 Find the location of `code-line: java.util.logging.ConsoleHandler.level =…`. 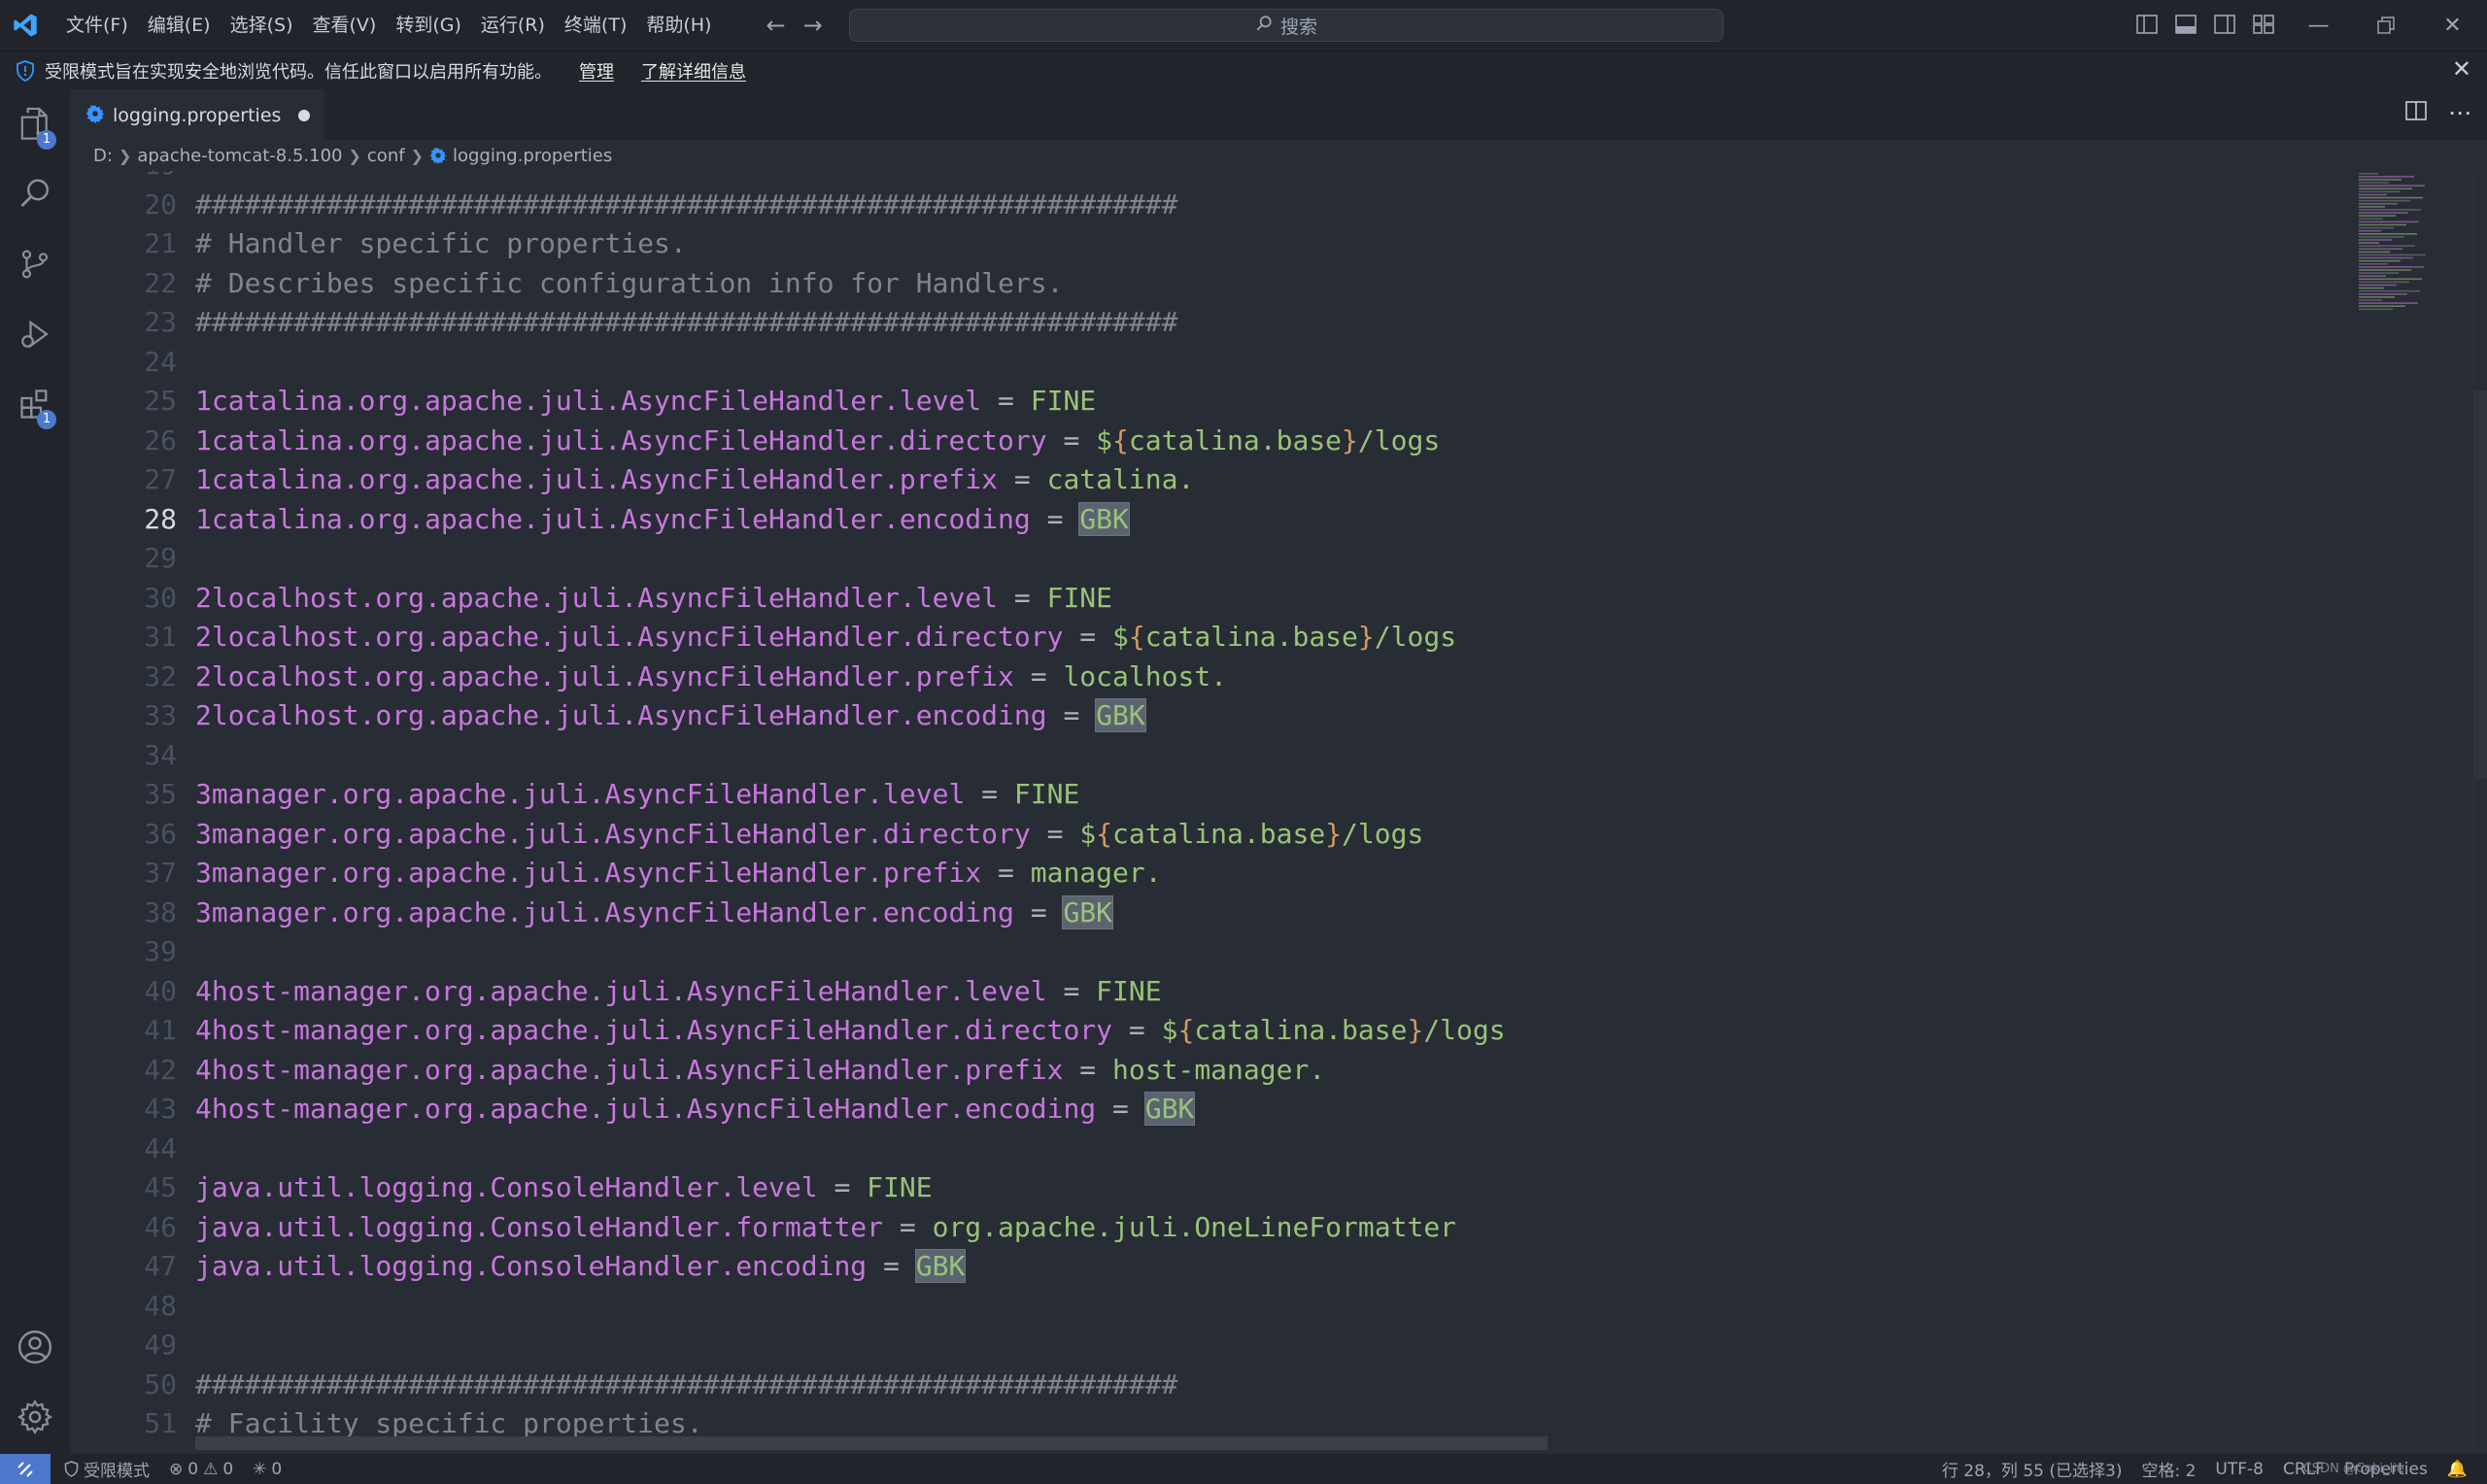

code-line: java.util.logging.ConsoleHandler.level =… is located at coordinates (850, 1188).